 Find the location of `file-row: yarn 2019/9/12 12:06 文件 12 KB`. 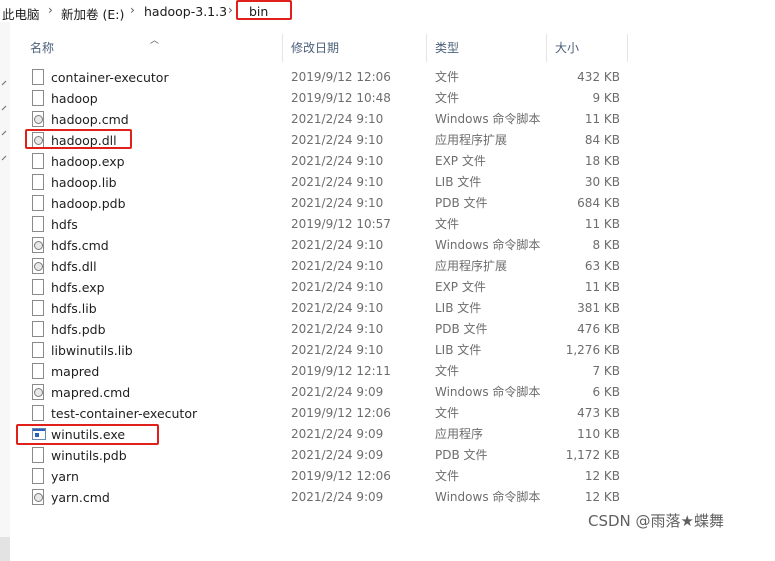

file-row: yarn 2019/9/12 12:06 文件 12 KB is located at coordinates (325, 476).